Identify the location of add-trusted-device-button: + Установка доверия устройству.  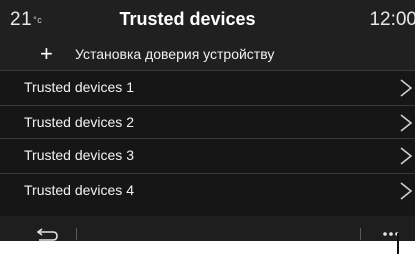
(207, 55).